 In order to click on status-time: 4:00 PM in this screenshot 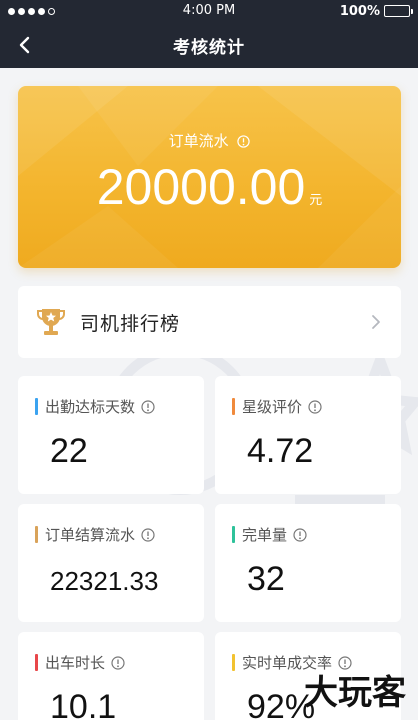, I will do `click(209, 10)`.